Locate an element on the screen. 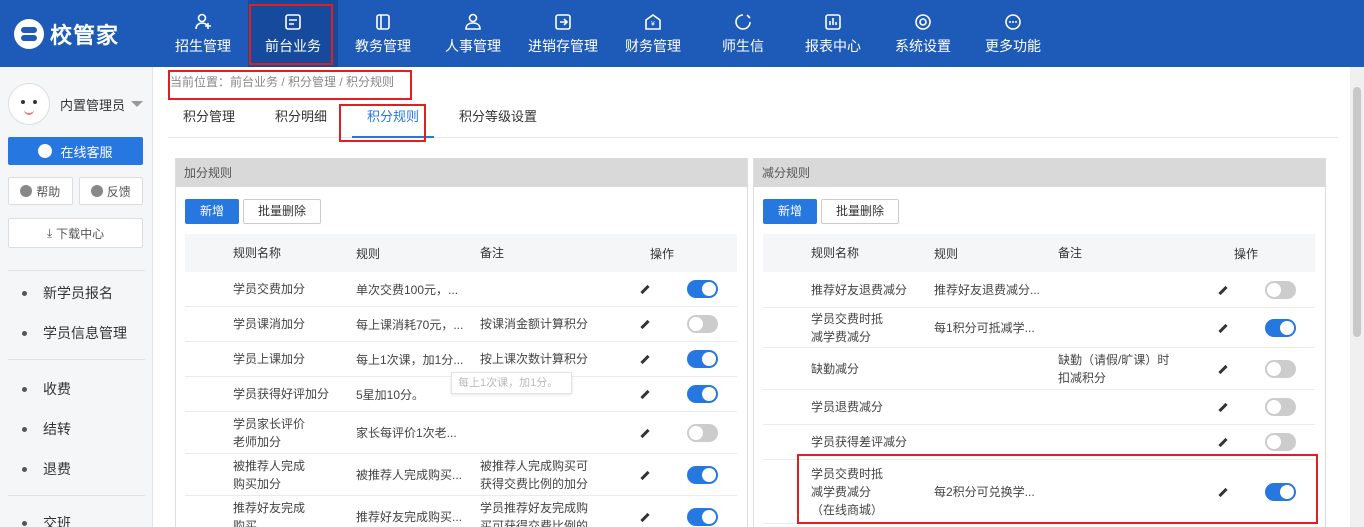  rule-note: 学员推荐好友完成购买可获得交费比例的 is located at coordinates (534, 513).